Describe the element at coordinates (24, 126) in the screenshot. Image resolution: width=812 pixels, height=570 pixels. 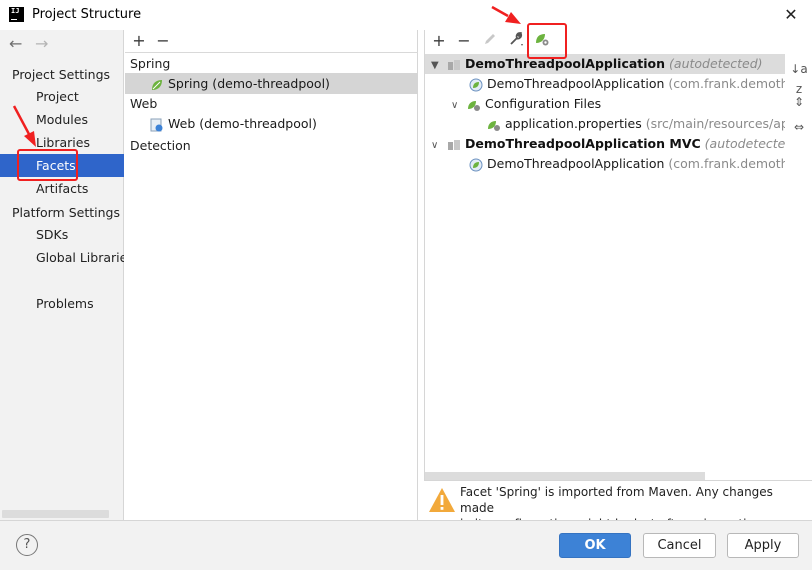
I see `arrow-to-facets` at that location.